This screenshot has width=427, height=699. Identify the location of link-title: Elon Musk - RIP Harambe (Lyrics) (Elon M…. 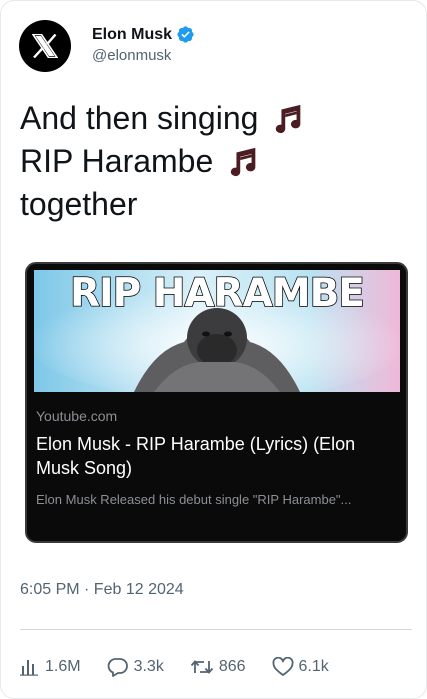
(211, 456).